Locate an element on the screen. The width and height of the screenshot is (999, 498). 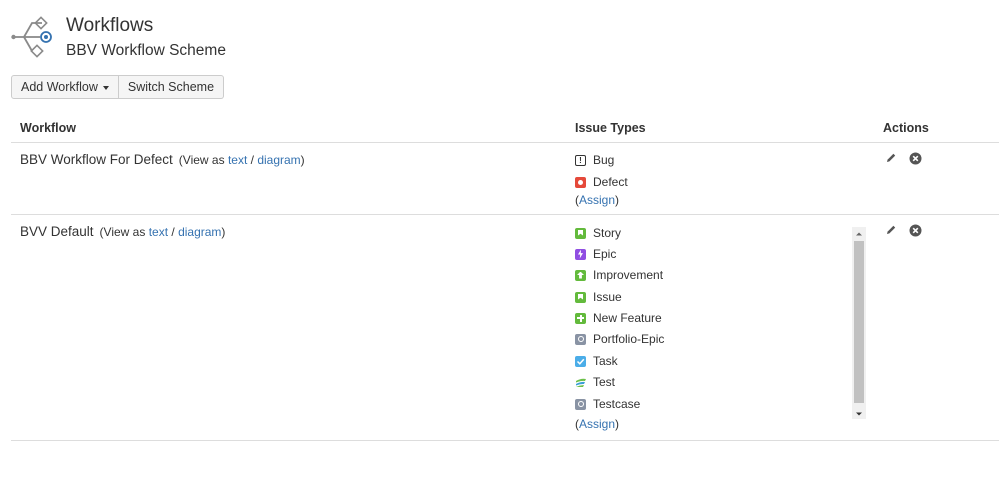
issue-type-improvement: Improvement is located at coordinates (619, 275).